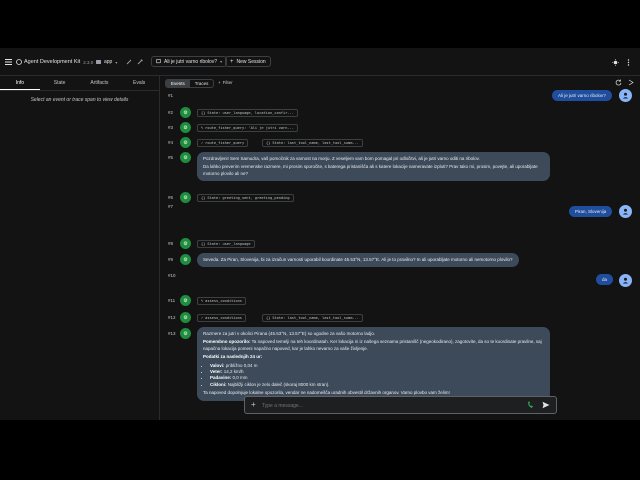 The image size is (640, 480). I want to click on event-id: #12, so click(172, 317).